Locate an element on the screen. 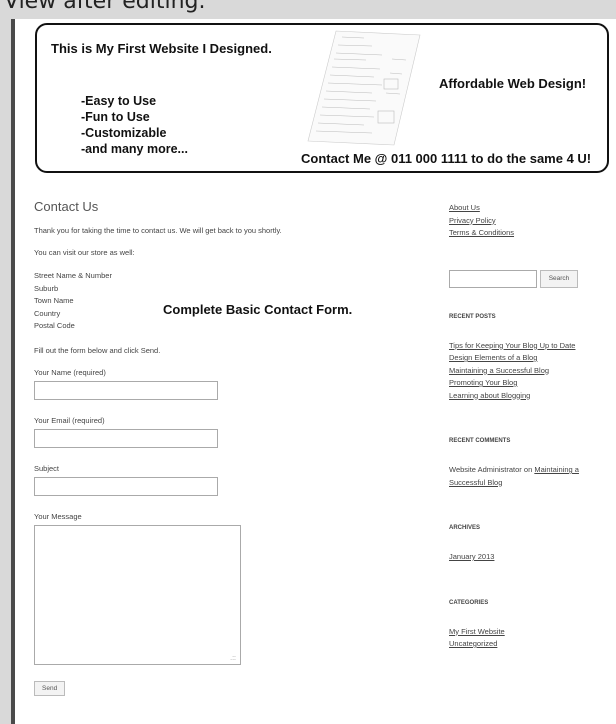 The width and height of the screenshot is (616, 724). page-preview-image is located at coordinates (364, 88).